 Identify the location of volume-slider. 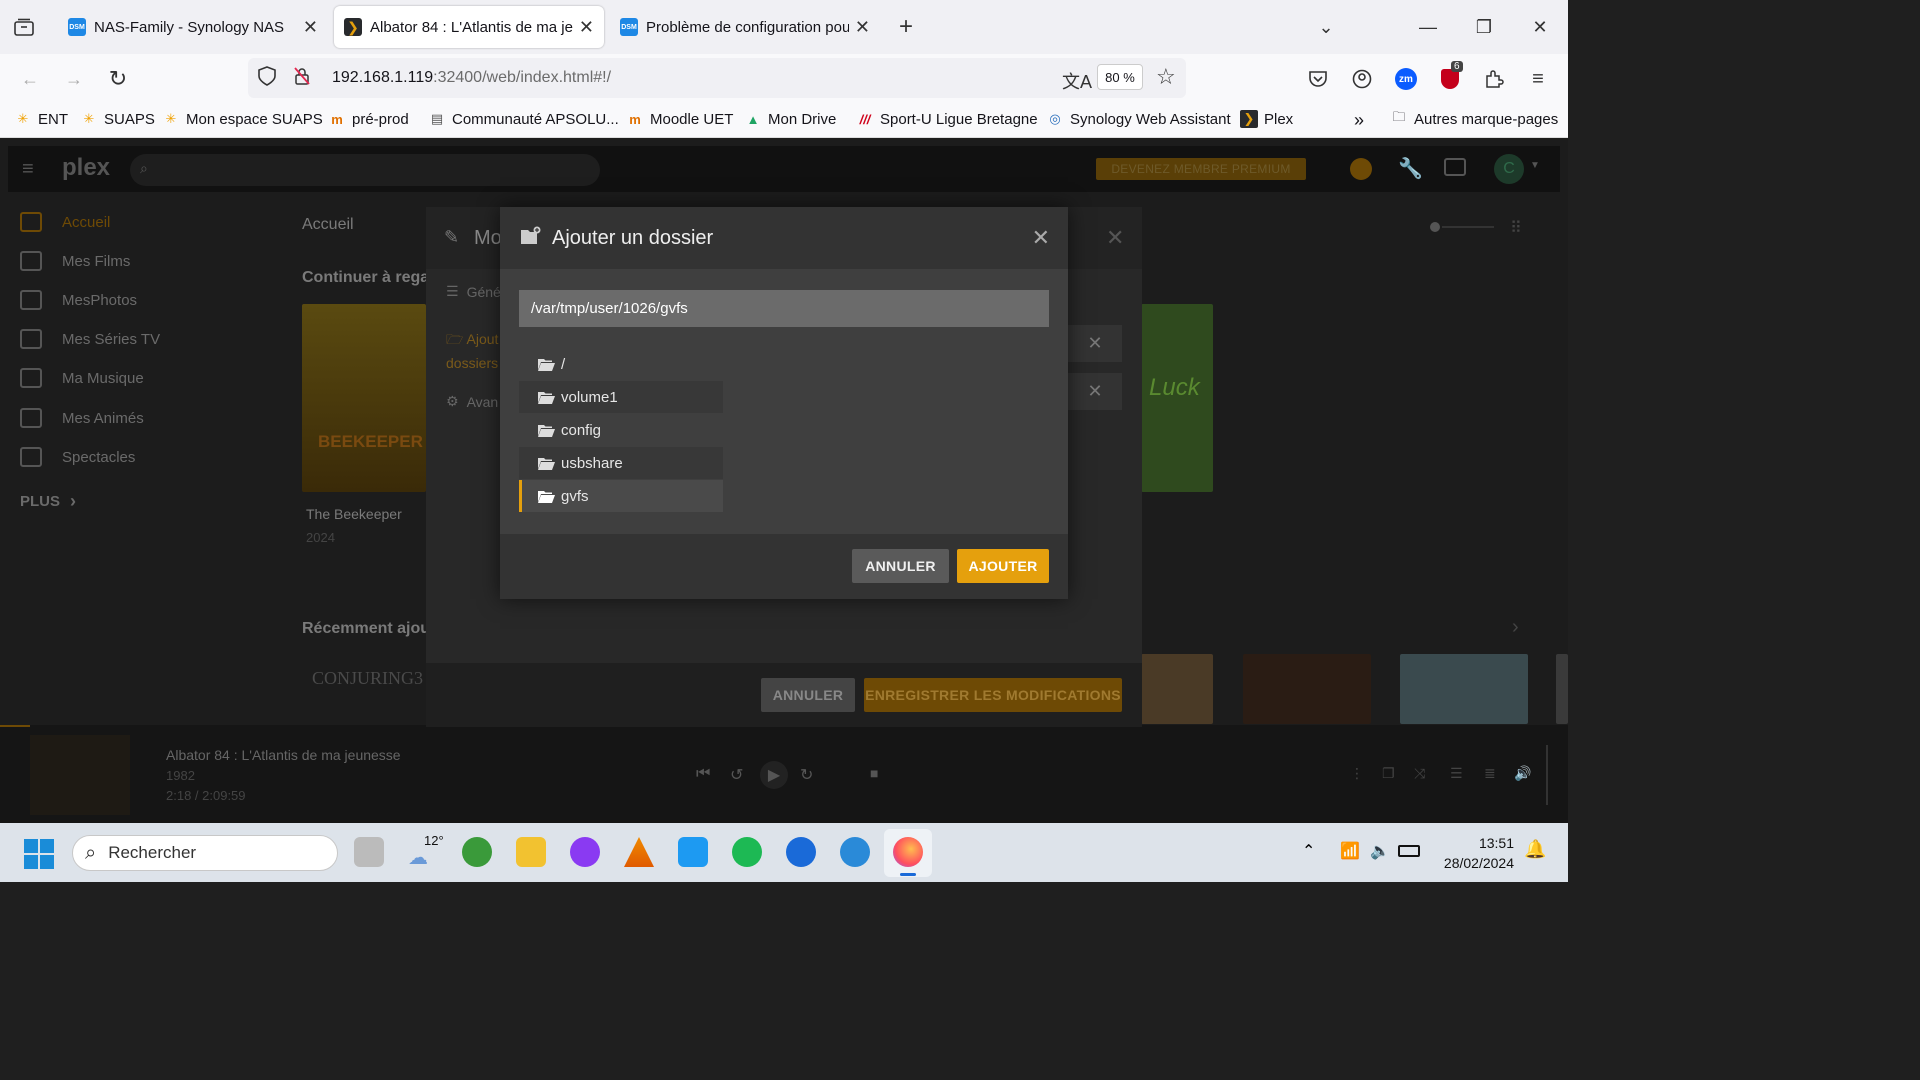
(1547, 775).